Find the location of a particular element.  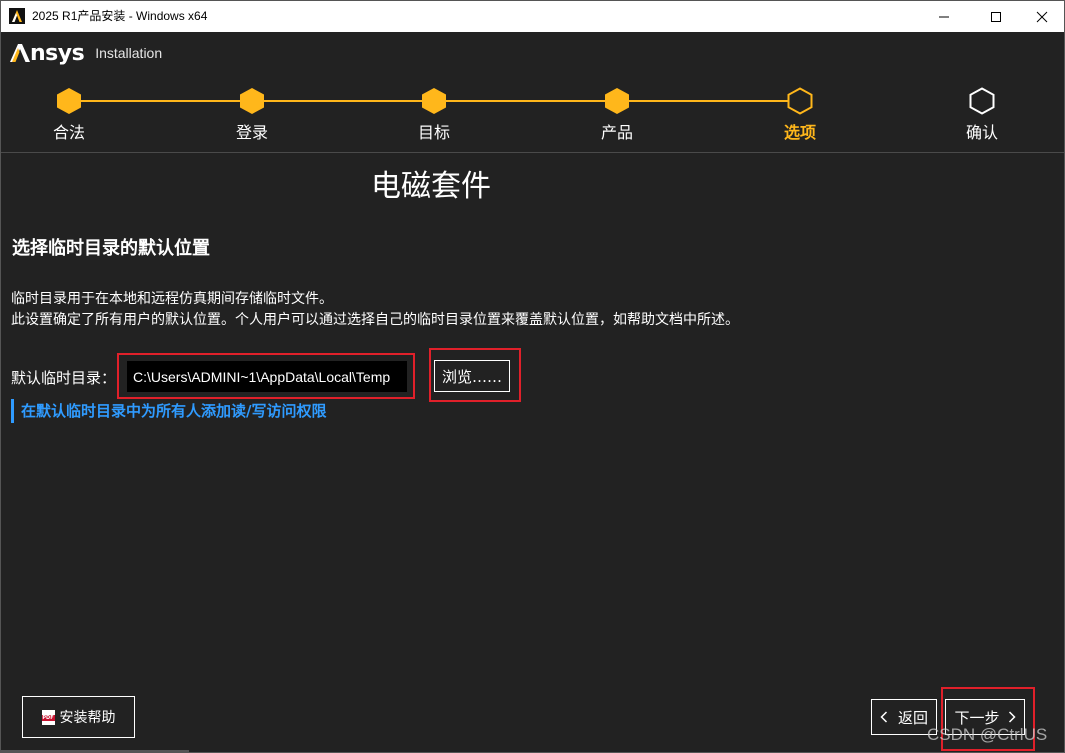

chevron-right-icon is located at coordinates (1012, 717).